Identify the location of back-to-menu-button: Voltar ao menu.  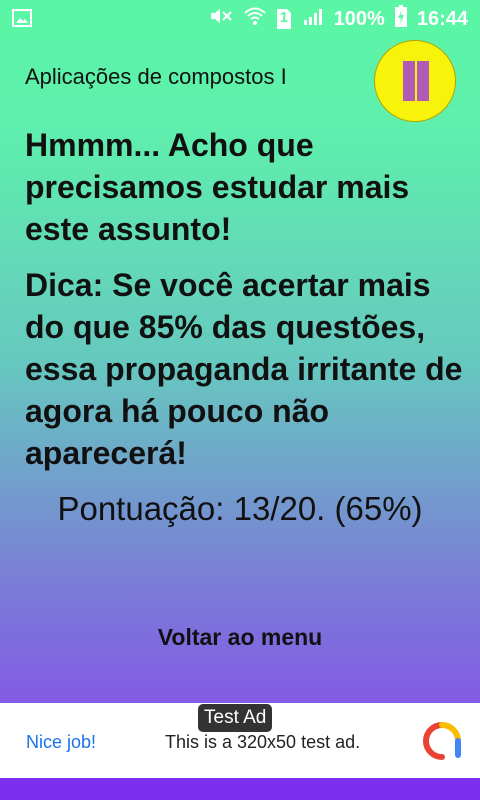
(240, 637).